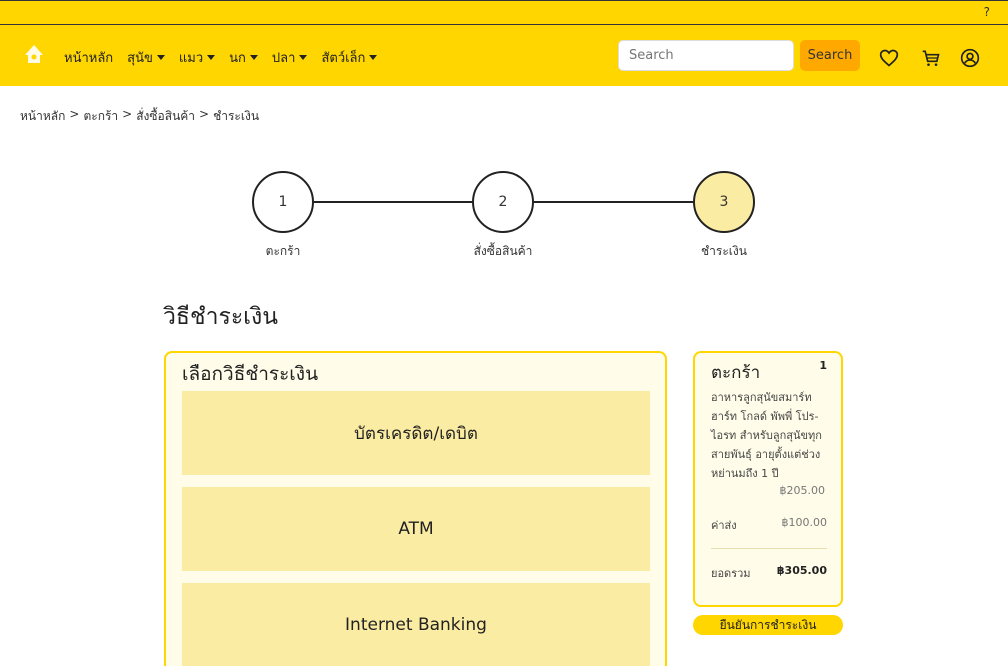 Image resolution: width=1008 pixels, height=666 pixels. Describe the element at coordinates (706, 55) in the screenshot. I see `search-input` at that location.